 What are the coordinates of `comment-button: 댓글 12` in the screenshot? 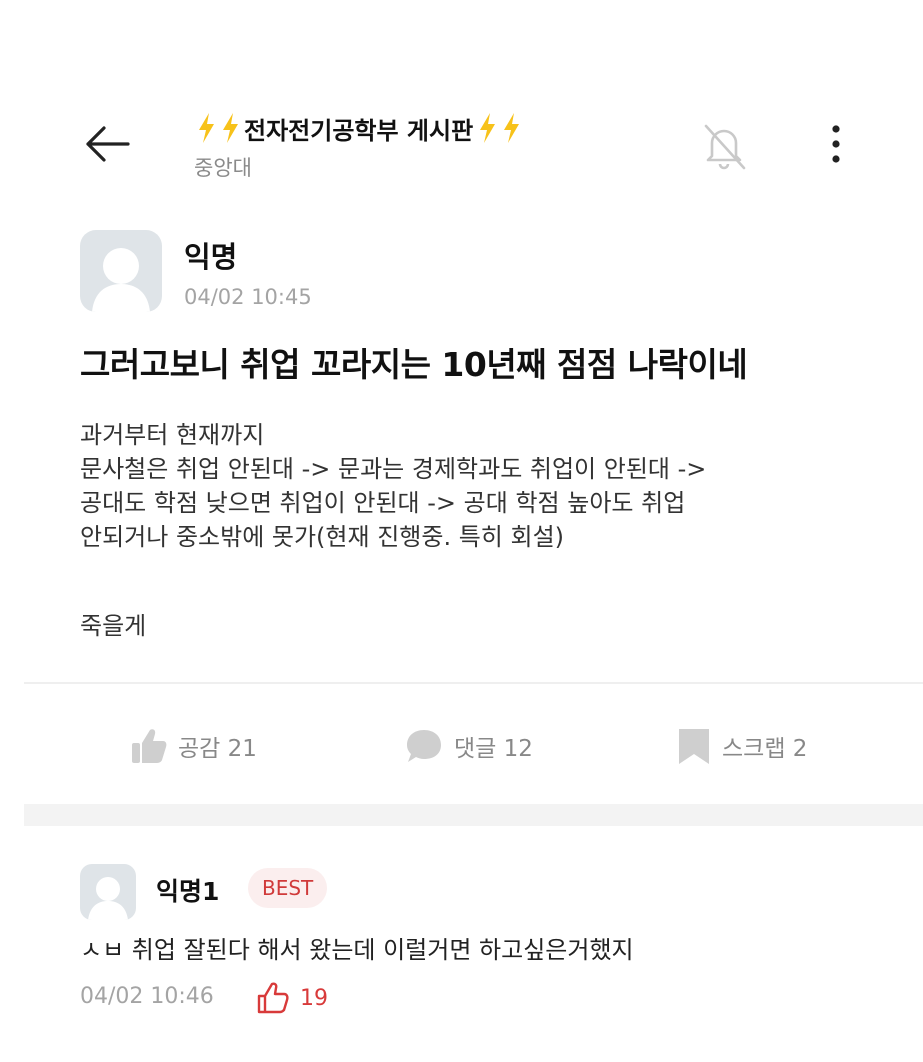 It's located at (468, 746).